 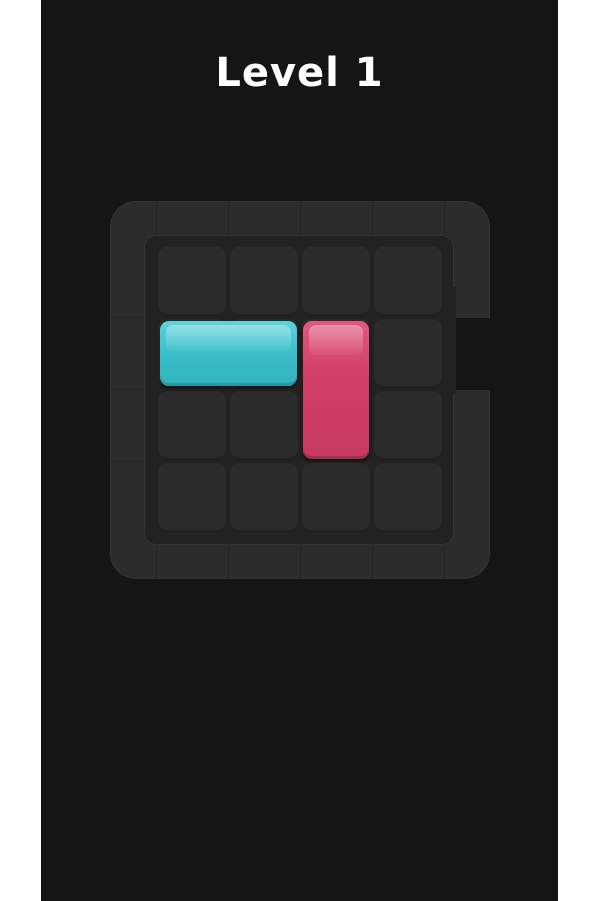 I want to click on pink-block, so click(x=336, y=390).